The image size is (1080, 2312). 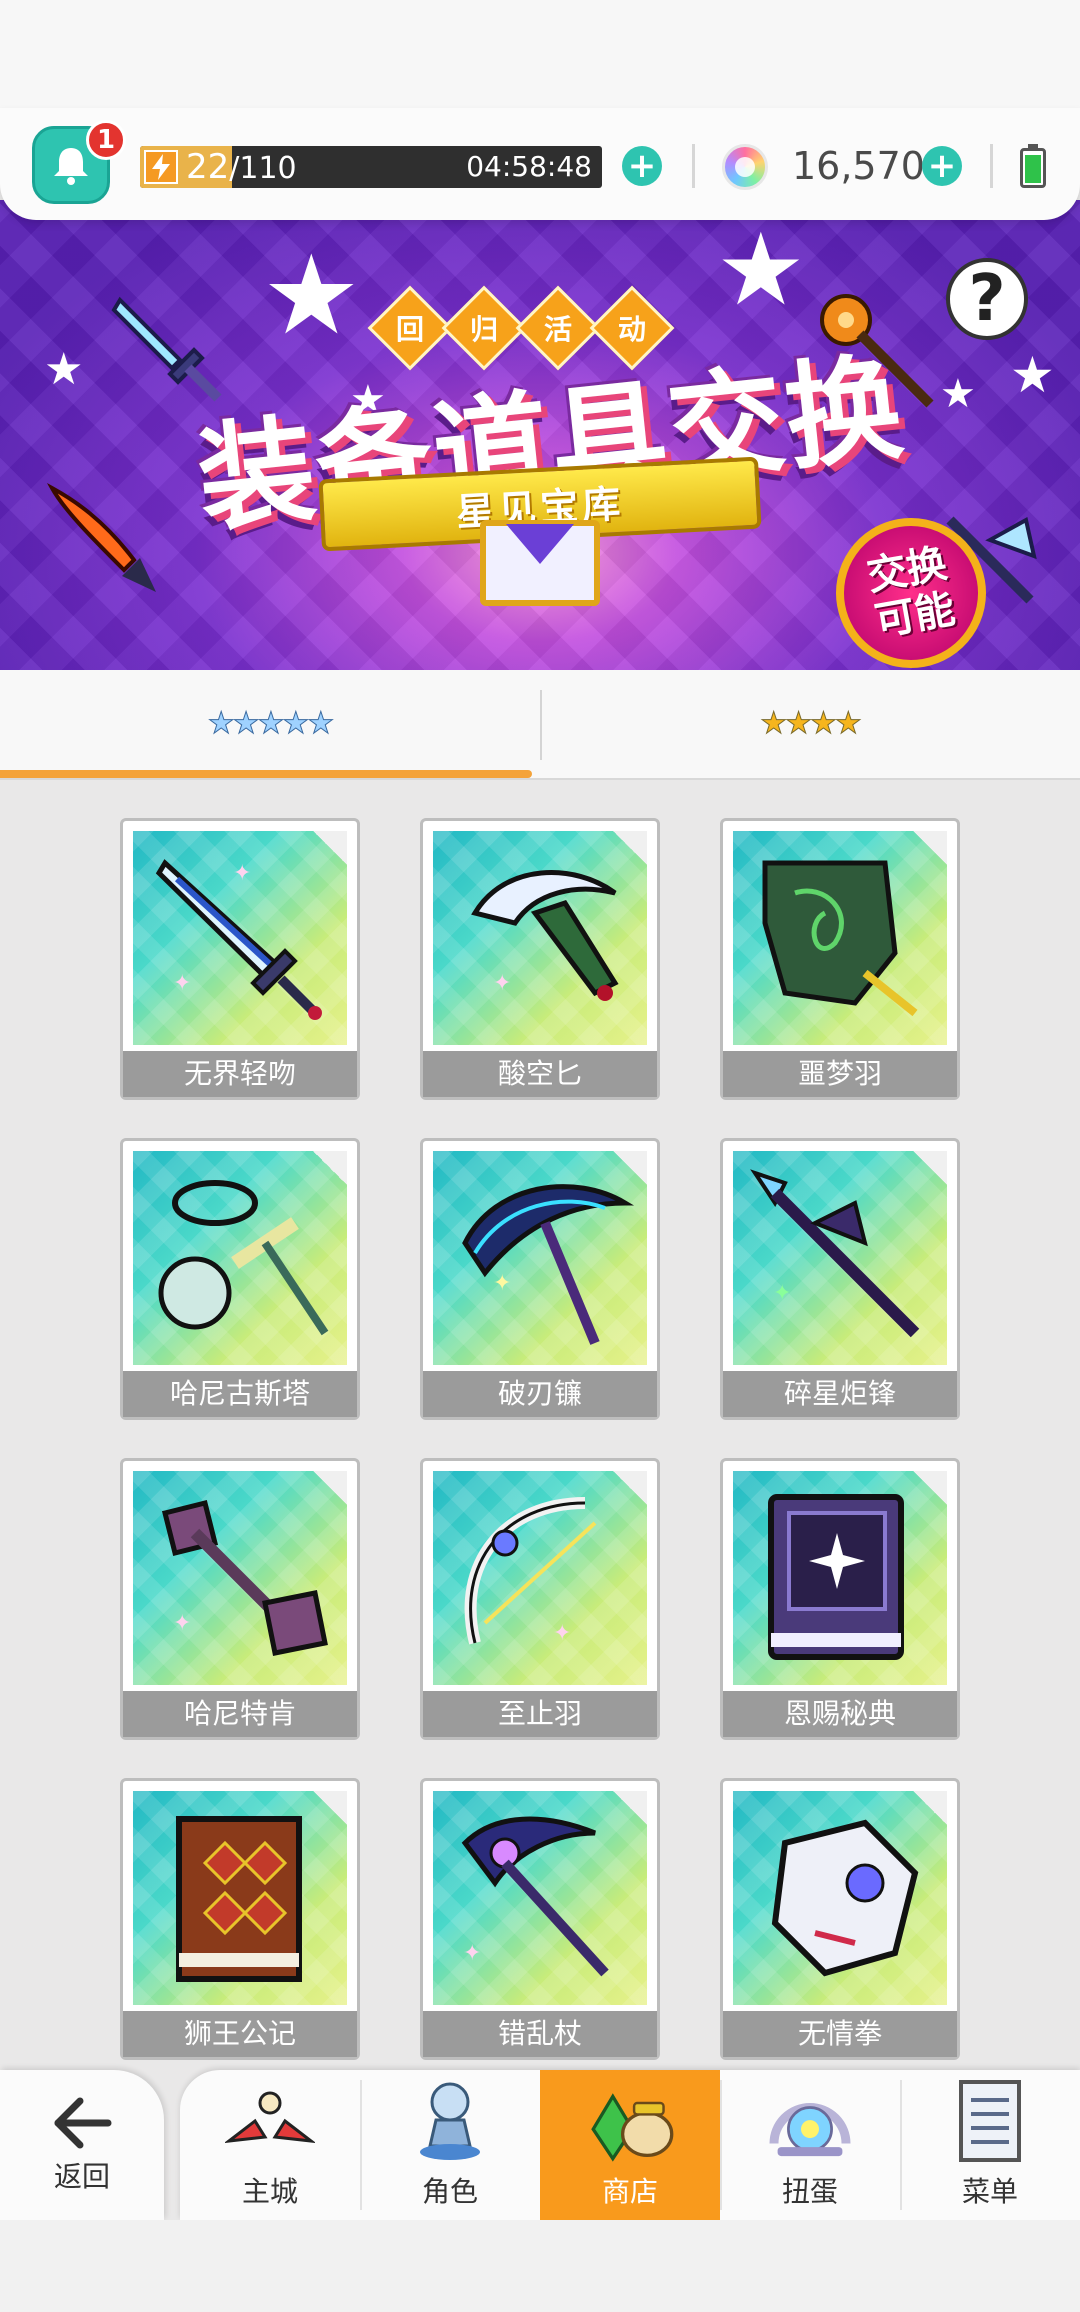 What do you see at coordinates (540, 59) in the screenshot?
I see `status-bar-area` at bounding box center [540, 59].